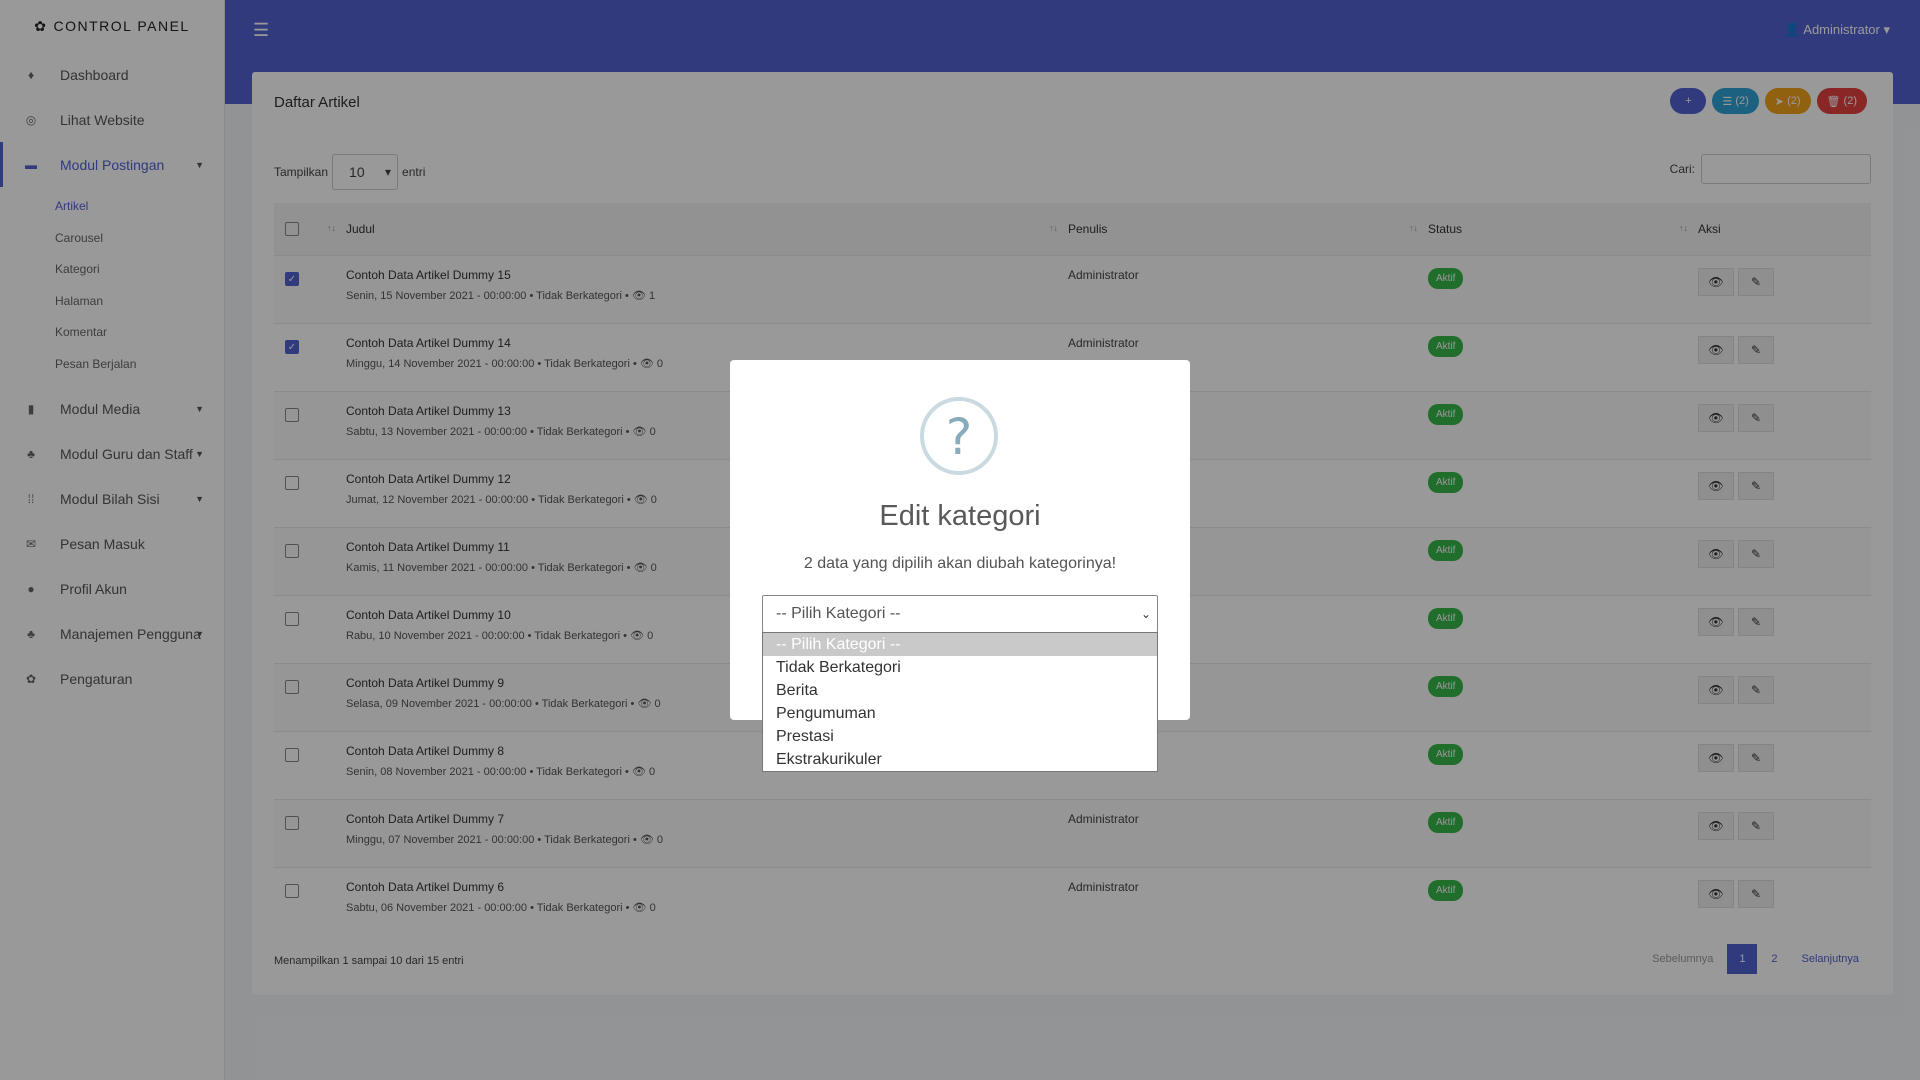 This screenshot has height=1080, width=1920. Describe the element at coordinates (960, 614) in the screenshot. I see `category-select: -- Pilih Kategori -- ⌄` at that location.